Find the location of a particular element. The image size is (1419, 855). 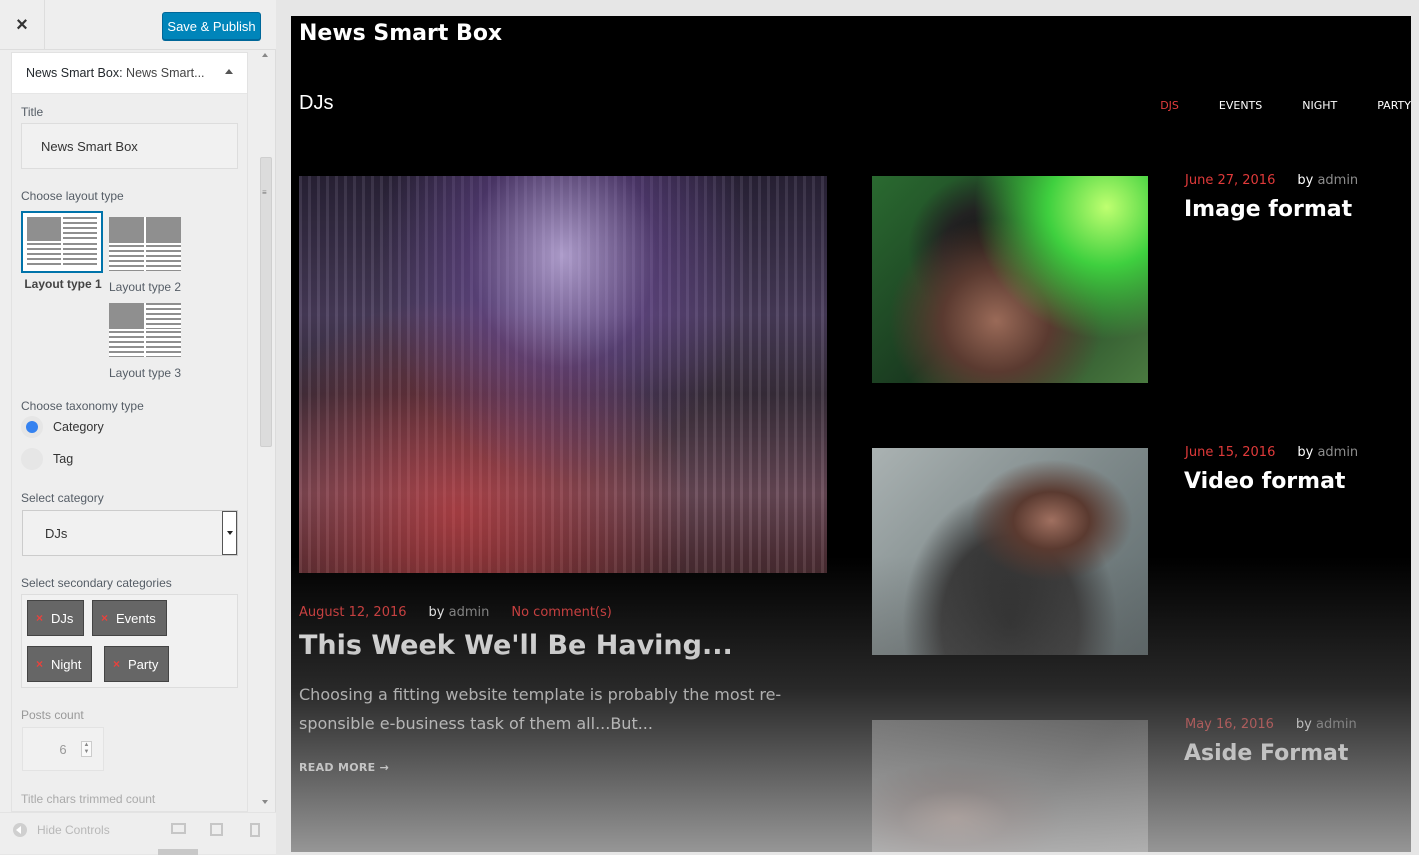

sidebar-scrollbar: ≡ is located at coordinates (266, 428).